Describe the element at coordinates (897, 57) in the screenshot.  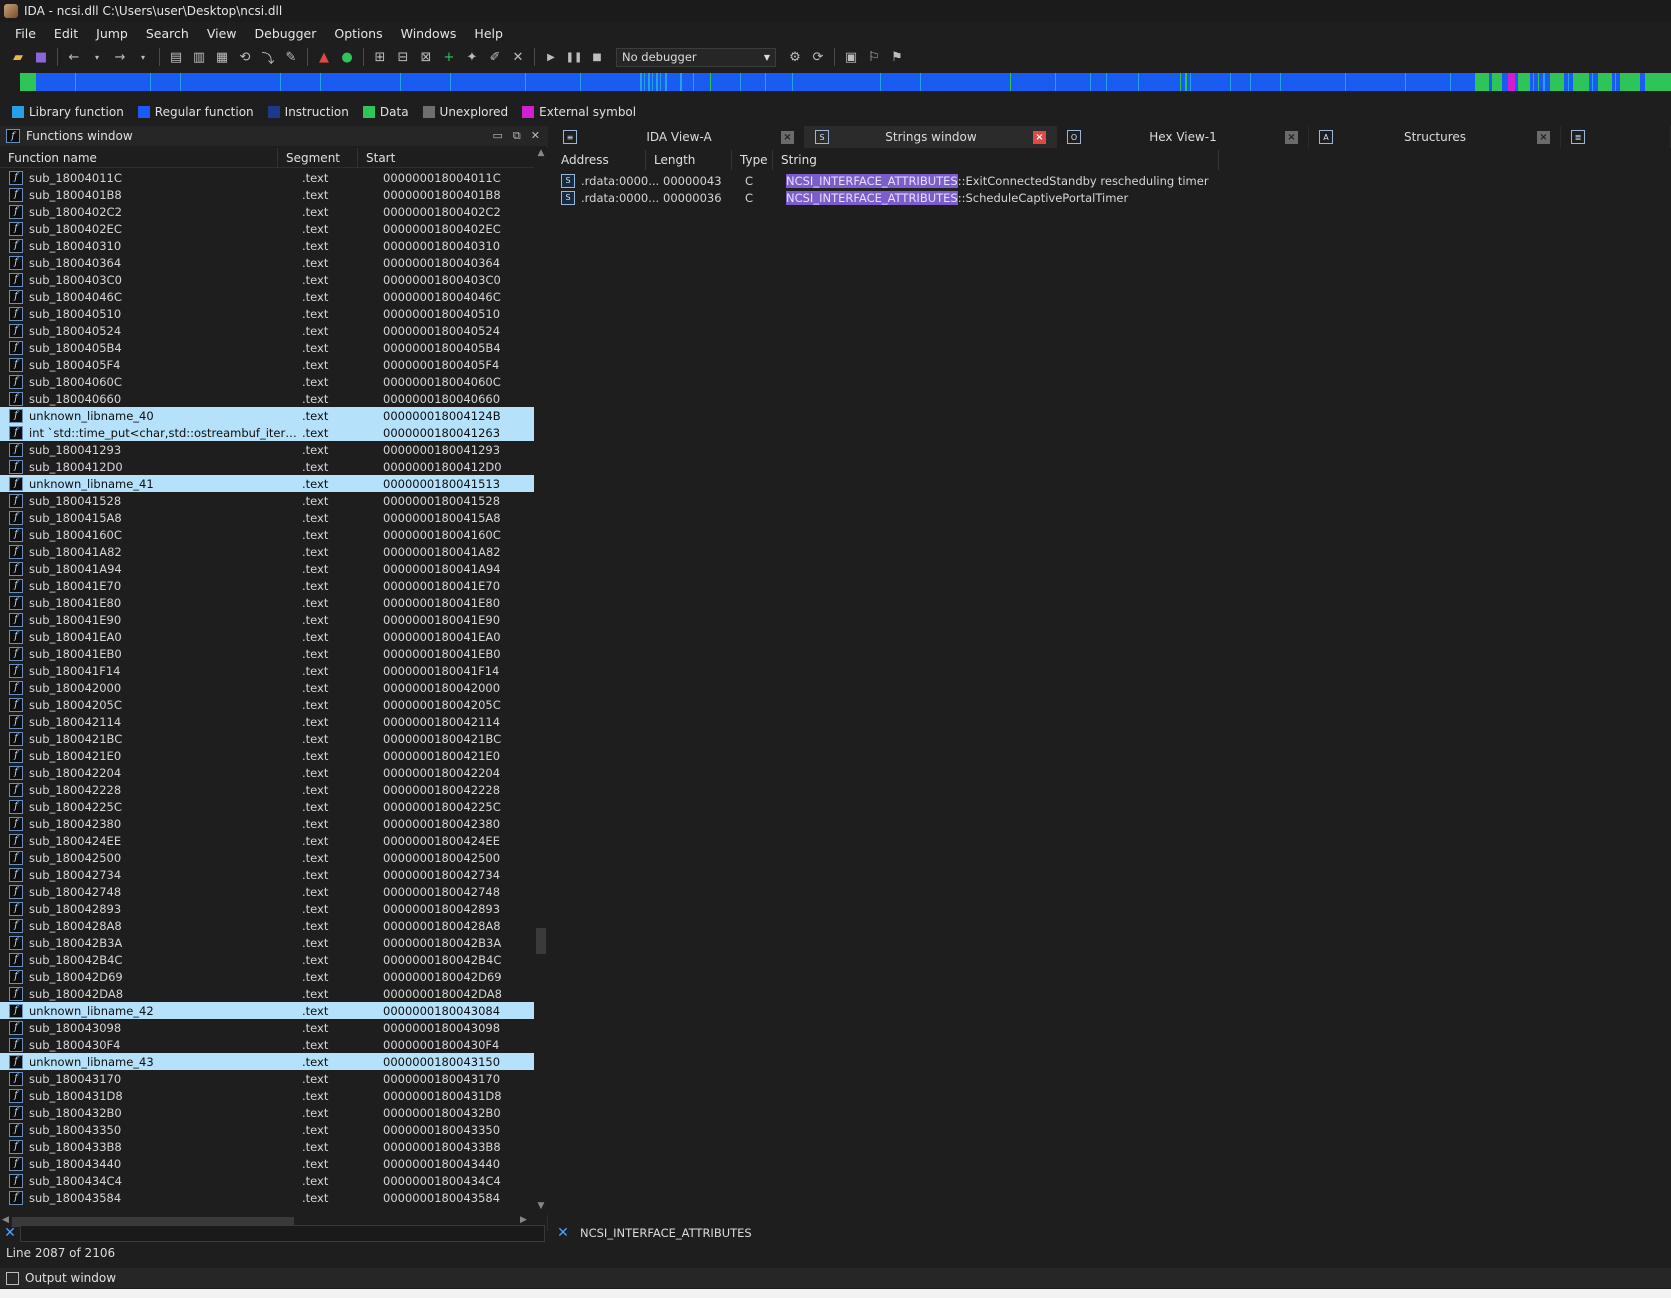
I see `call-graph-icon: ⚑` at that location.